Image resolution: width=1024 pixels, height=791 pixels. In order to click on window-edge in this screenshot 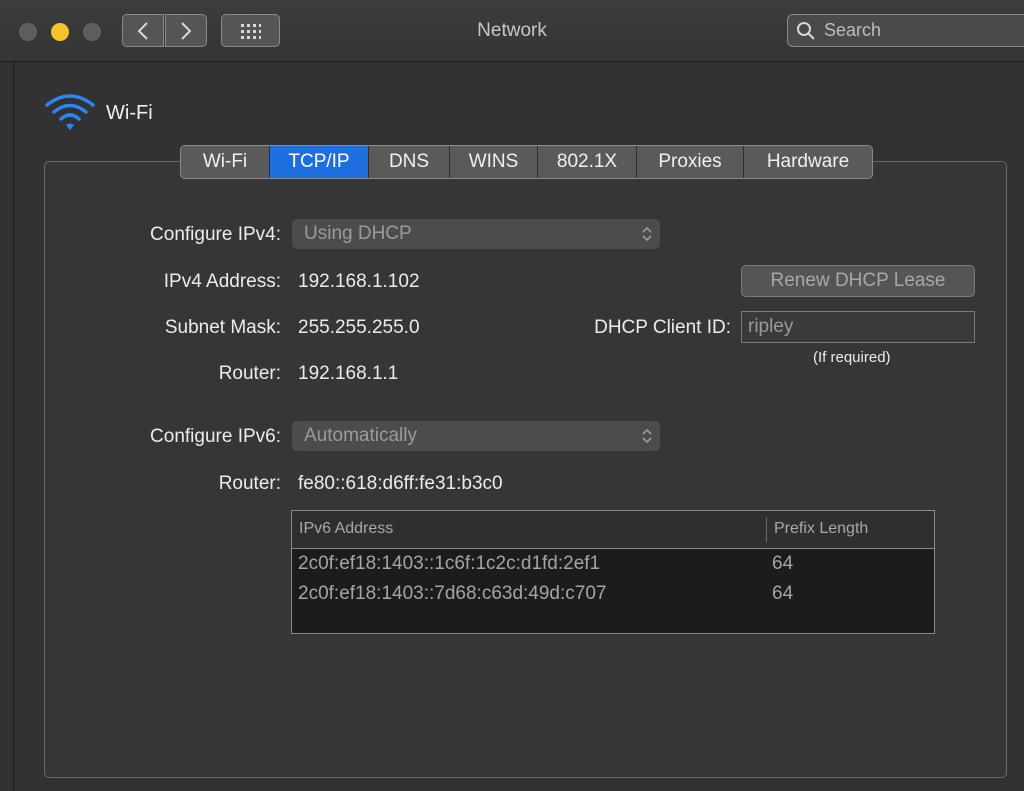, I will do `click(13, 426)`.